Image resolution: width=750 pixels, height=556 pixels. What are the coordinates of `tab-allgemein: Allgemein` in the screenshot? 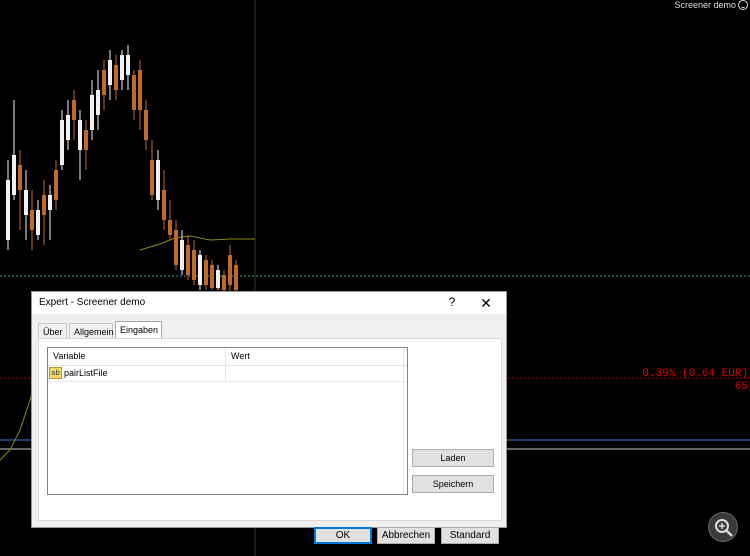 It's located at (91, 331).